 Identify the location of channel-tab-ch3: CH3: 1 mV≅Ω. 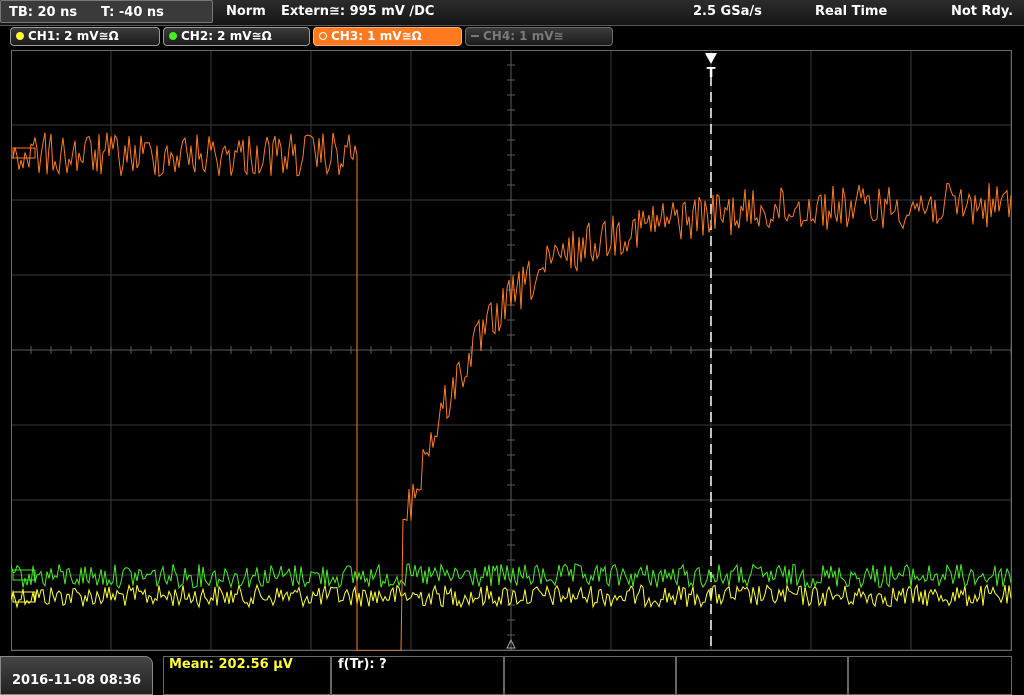
(387, 36).